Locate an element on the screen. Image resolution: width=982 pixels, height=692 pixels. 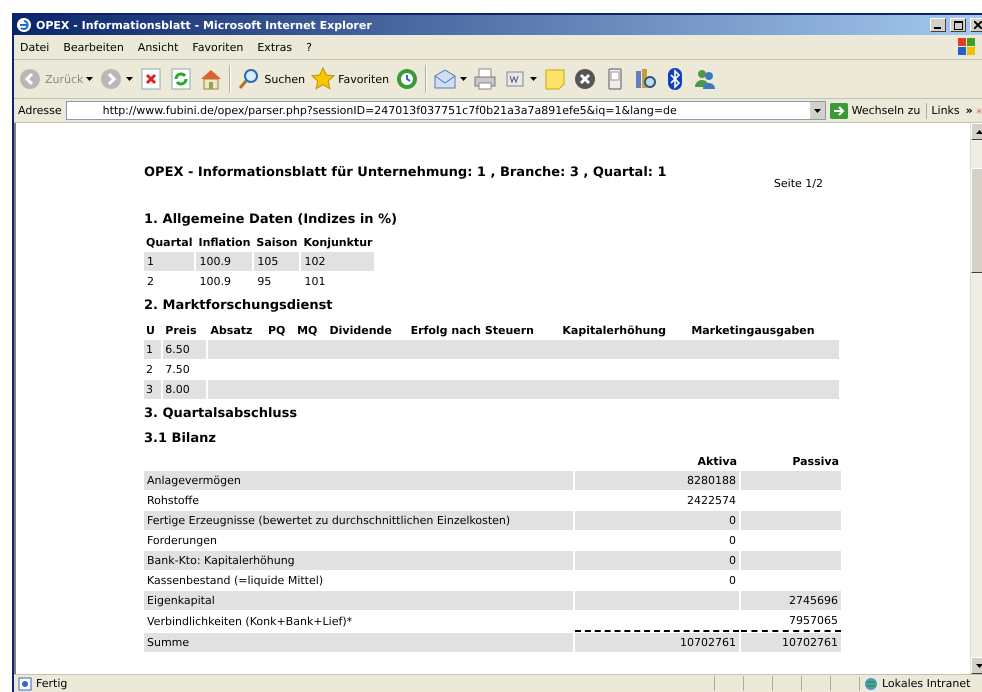
close-circle-icon is located at coordinates (585, 79).